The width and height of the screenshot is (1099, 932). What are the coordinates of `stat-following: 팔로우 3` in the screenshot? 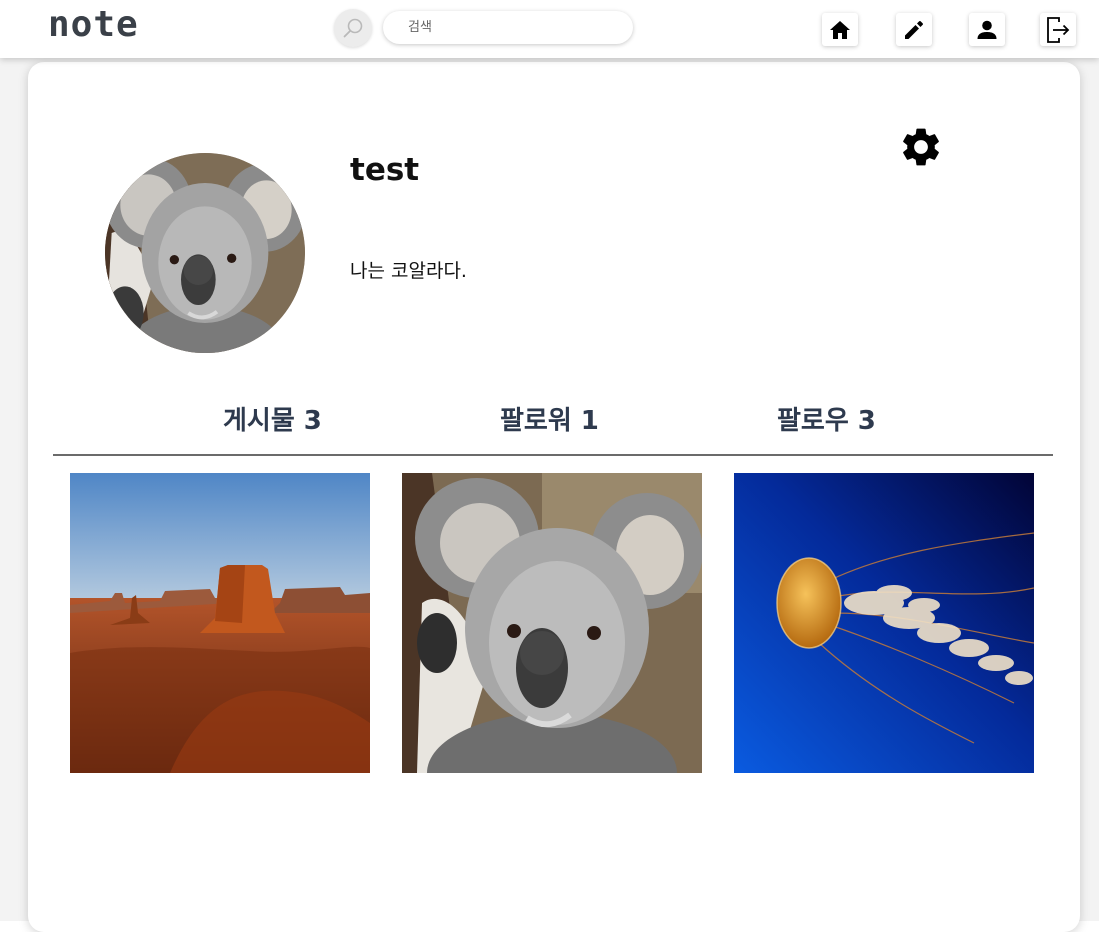 It's located at (826, 418).